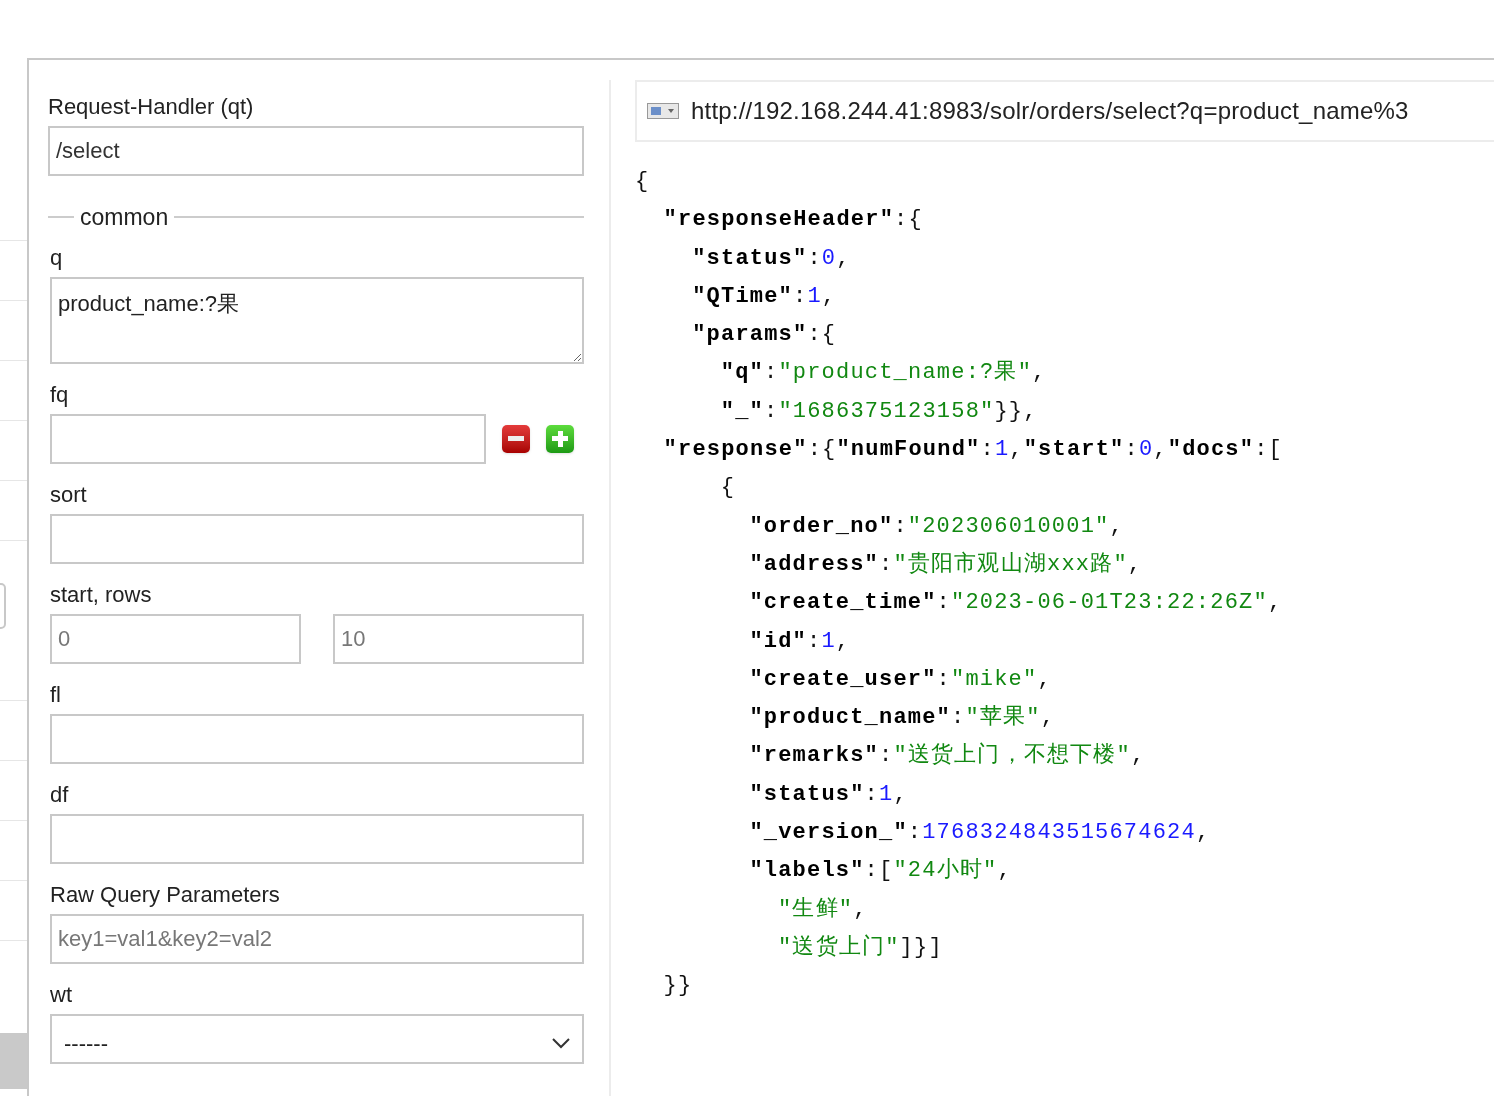 The height and width of the screenshot is (1096, 1494). What do you see at coordinates (973, 450) in the screenshot?
I see `json-line: "response":{"numFound":1,"start":0,"docs":[` at bounding box center [973, 450].